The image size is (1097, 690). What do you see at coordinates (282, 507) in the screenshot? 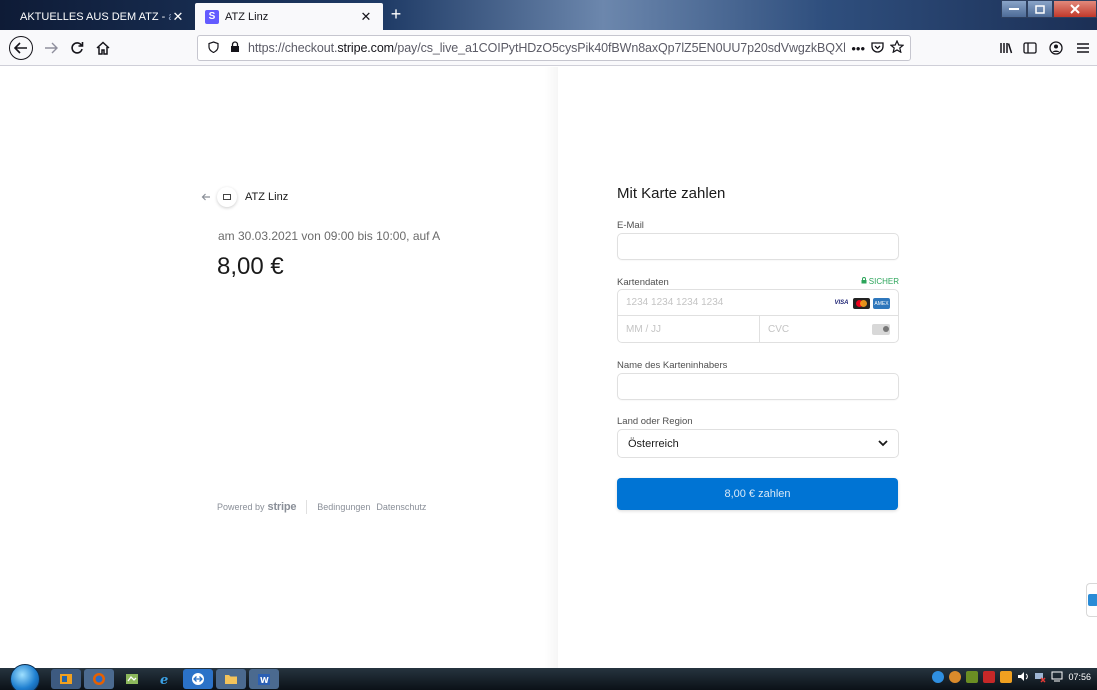
I see `stripe-logo: stripe` at bounding box center [282, 507].